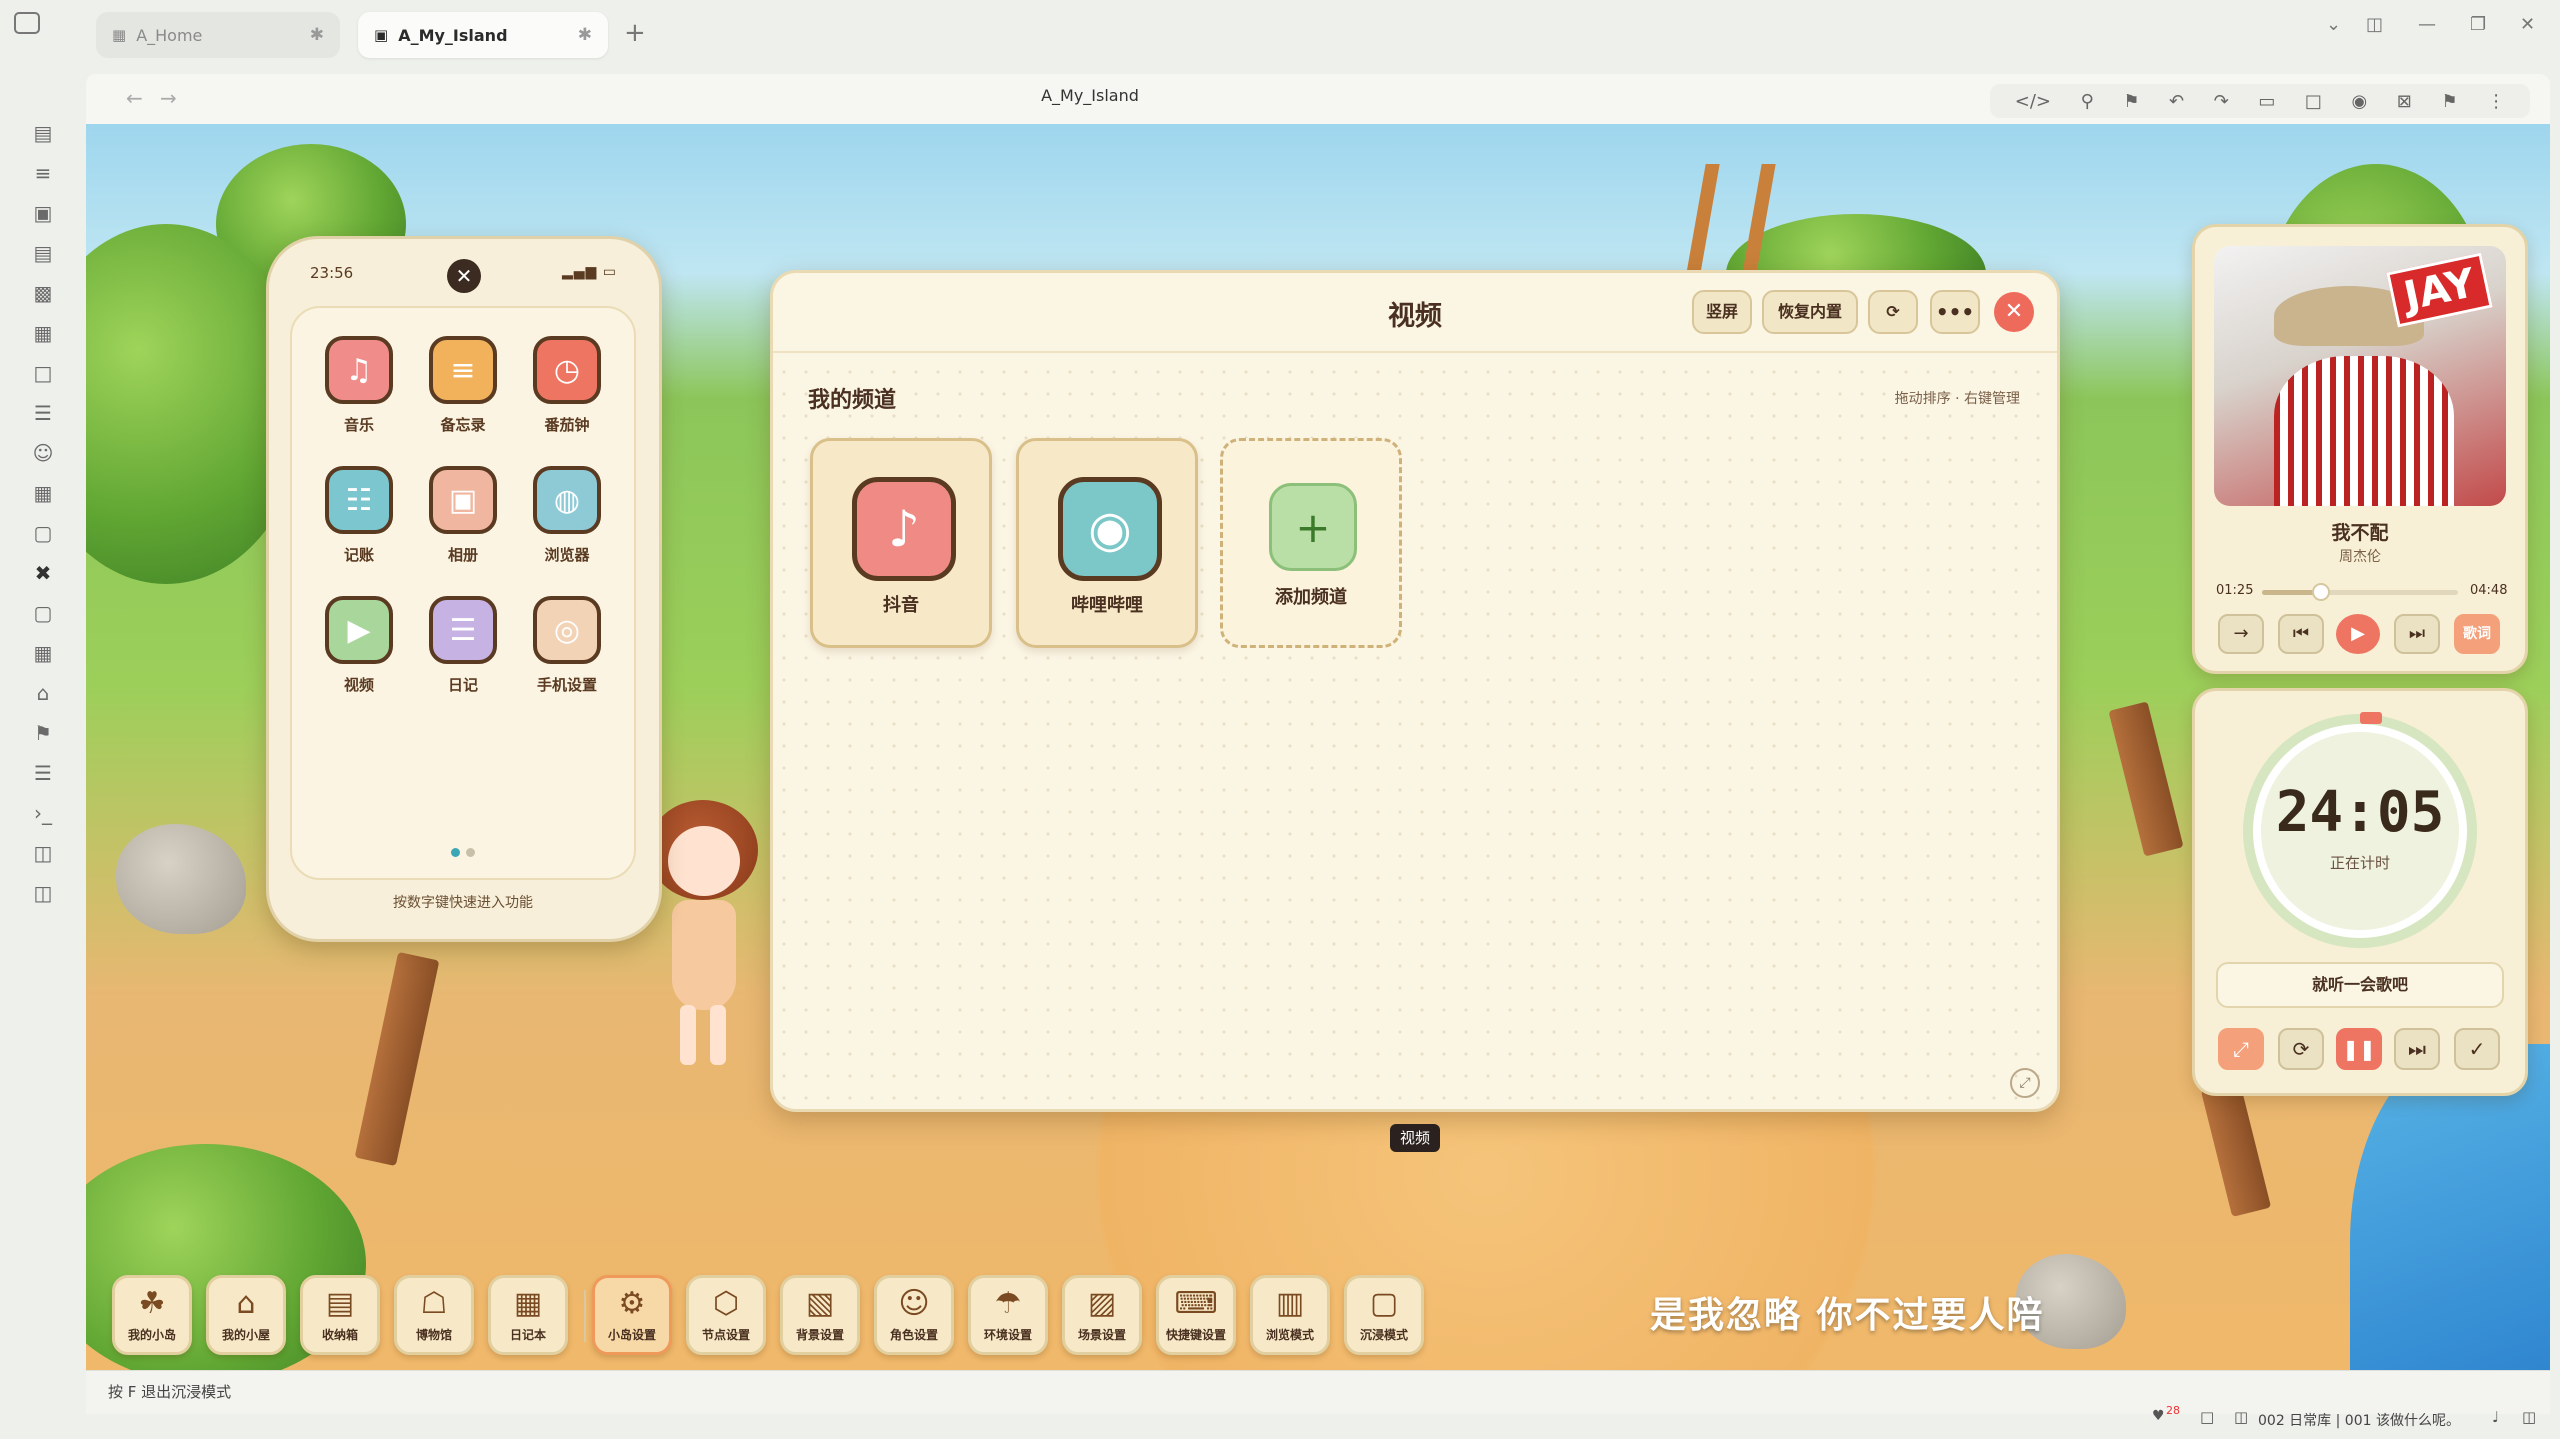  What do you see at coordinates (1311, 543) in the screenshot?
I see `add-channel-card: + 添加频道` at bounding box center [1311, 543].